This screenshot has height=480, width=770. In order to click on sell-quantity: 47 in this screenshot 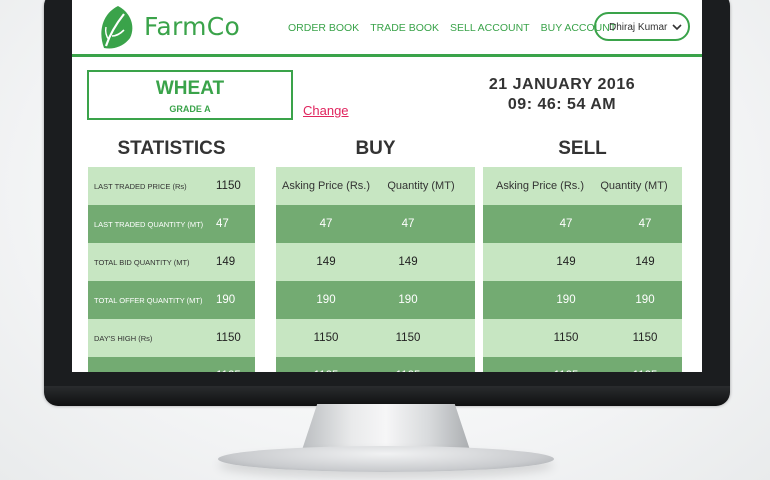, I will do `click(645, 224)`.